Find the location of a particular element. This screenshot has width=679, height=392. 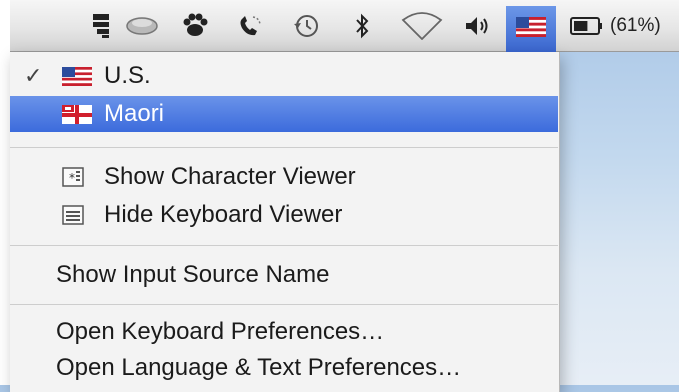

menu-item-us: ✓ U.S. is located at coordinates (284, 76).